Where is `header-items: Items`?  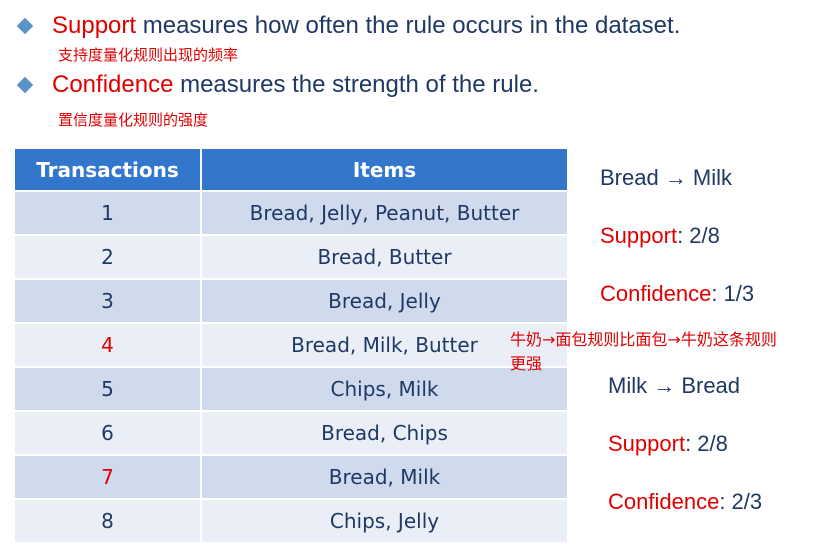 header-items: Items is located at coordinates (384, 170).